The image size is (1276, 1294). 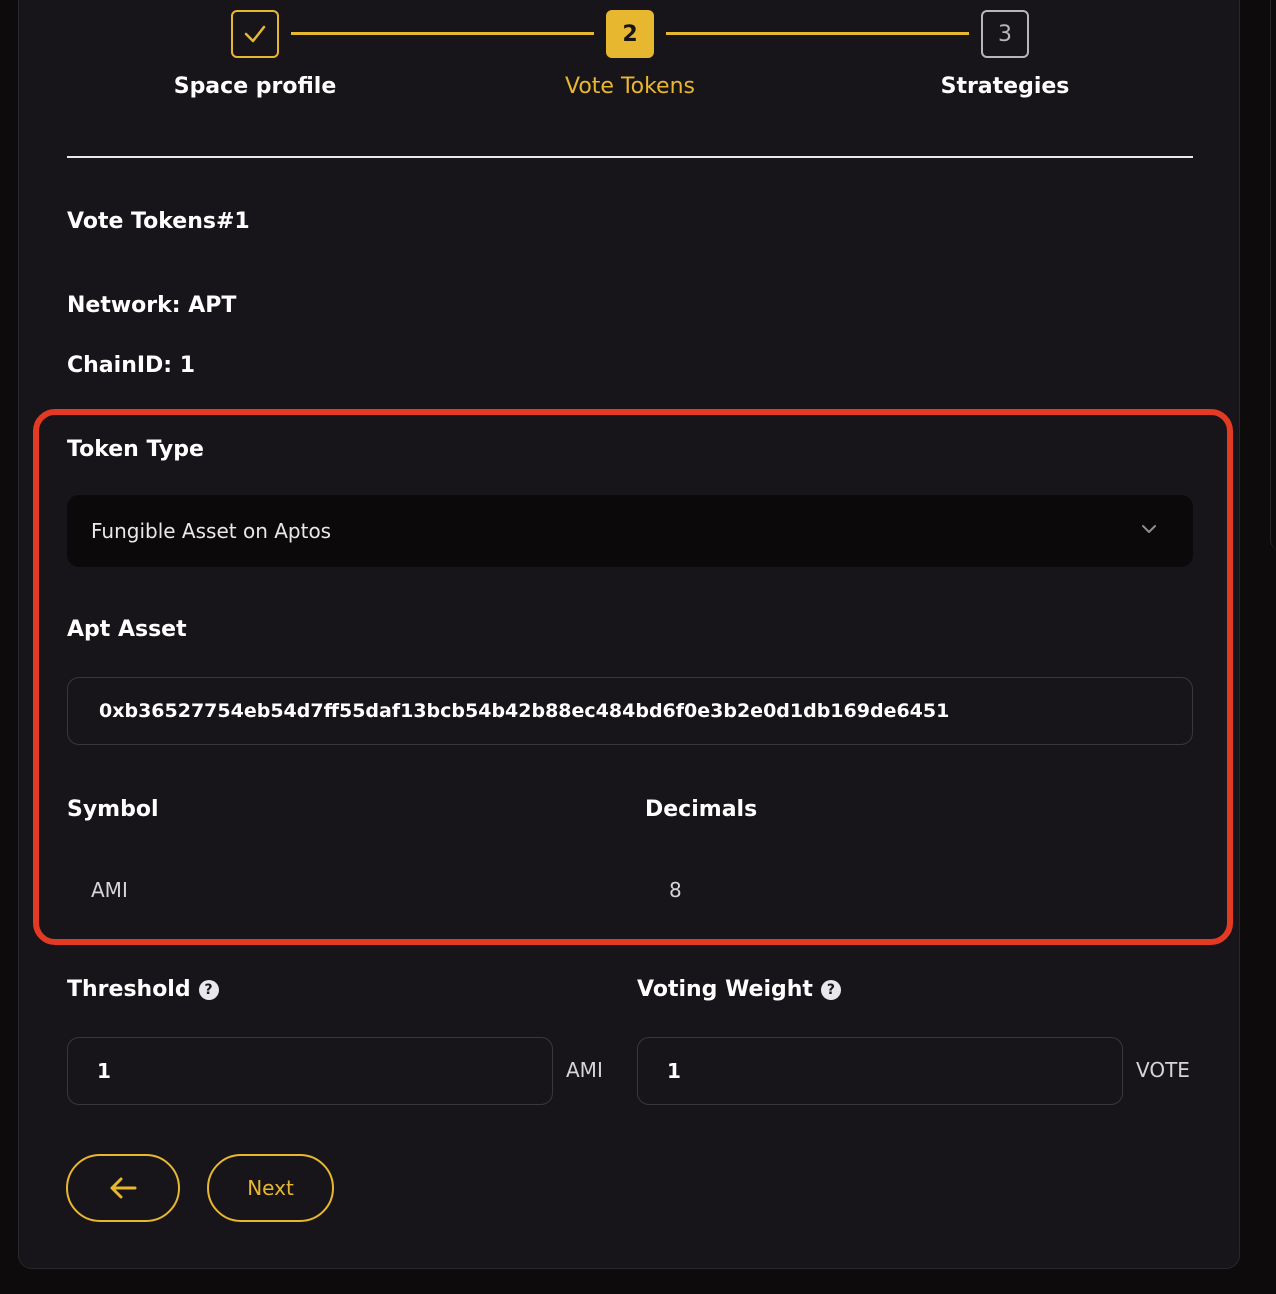 I want to click on voting-weight-value: 1, so click(x=674, y=1071).